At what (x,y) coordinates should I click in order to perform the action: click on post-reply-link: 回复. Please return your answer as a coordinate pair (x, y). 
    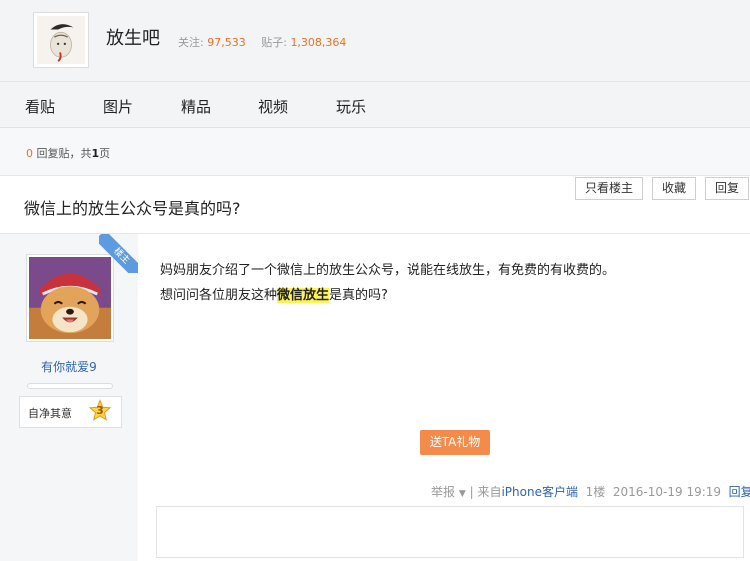
    Looking at the image, I should click on (739, 492).